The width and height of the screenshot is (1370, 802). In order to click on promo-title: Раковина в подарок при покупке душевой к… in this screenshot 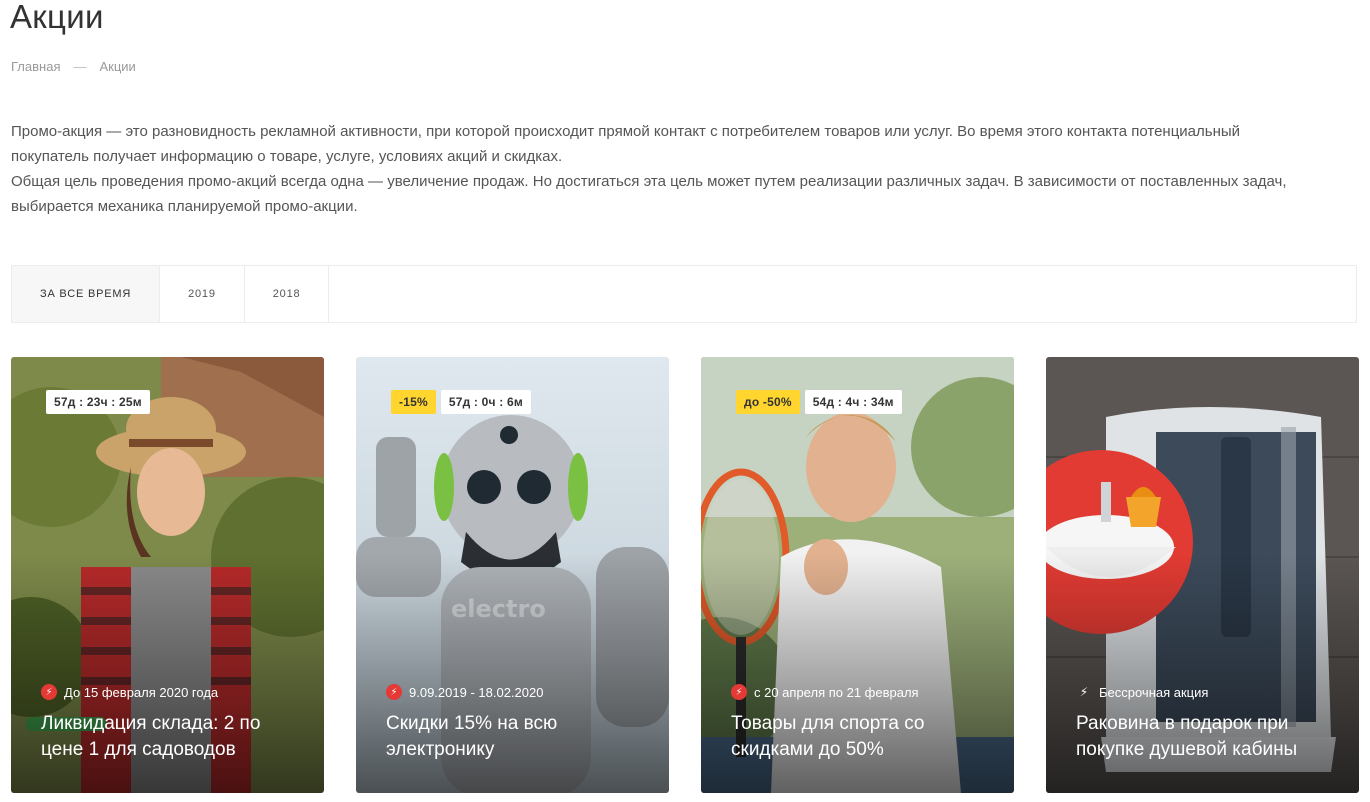, I will do `click(1207, 737)`.